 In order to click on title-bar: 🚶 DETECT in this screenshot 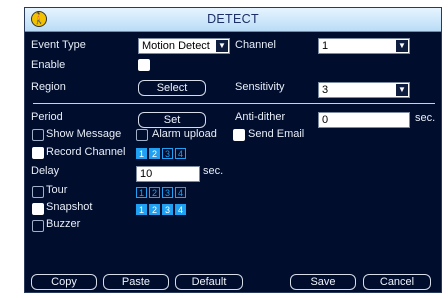, I will do `click(233, 20)`.